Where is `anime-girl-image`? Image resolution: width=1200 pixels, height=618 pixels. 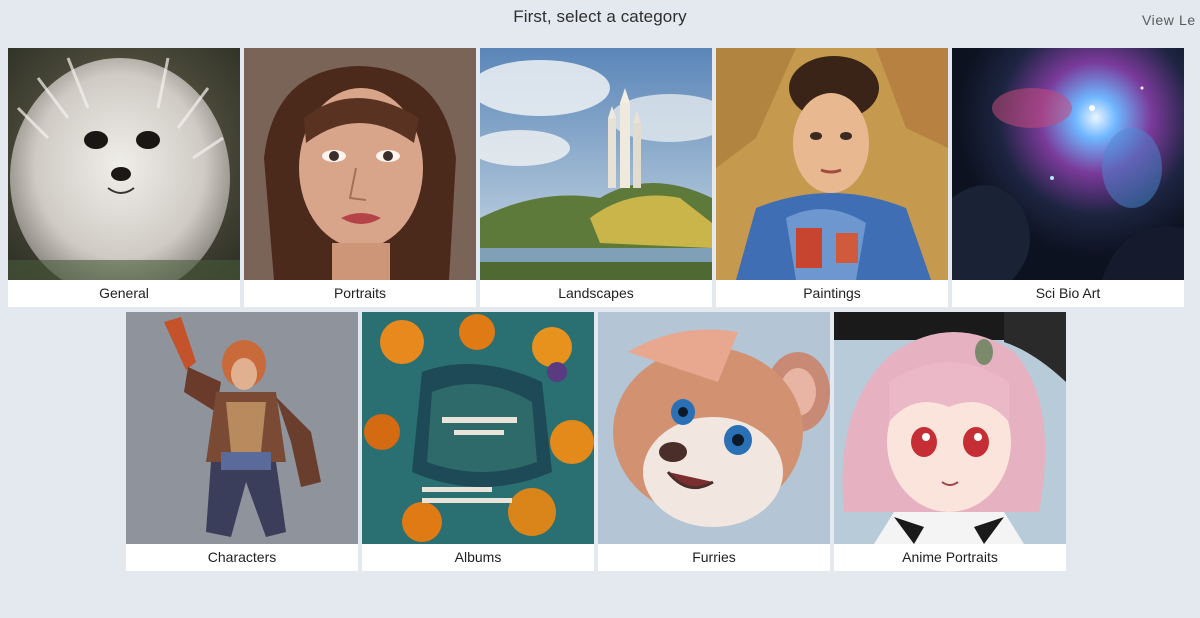 anime-girl-image is located at coordinates (950, 428).